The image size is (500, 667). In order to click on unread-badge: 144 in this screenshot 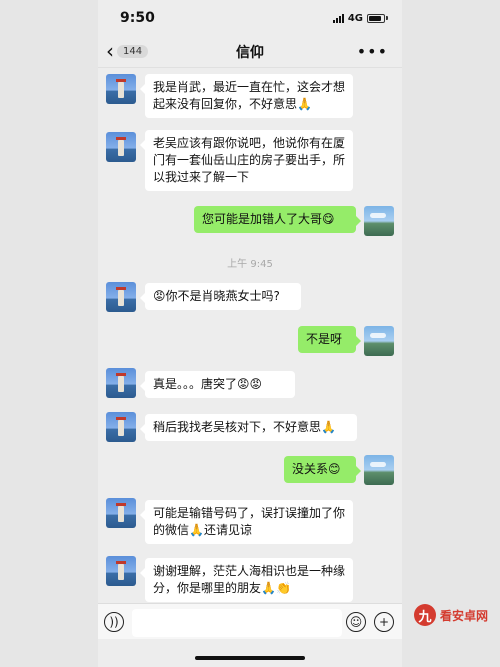, I will do `click(133, 51)`.